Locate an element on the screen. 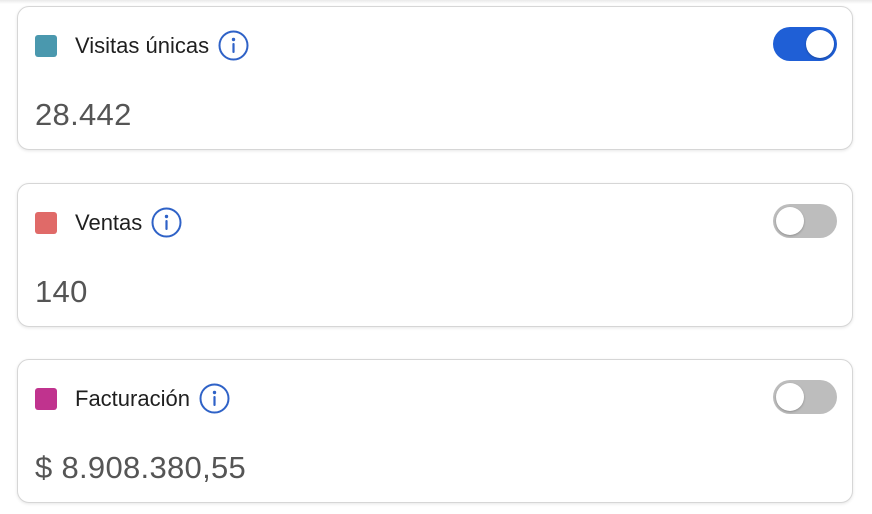  metric-value: $ 8.908.380,55 is located at coordinates (141, 467).